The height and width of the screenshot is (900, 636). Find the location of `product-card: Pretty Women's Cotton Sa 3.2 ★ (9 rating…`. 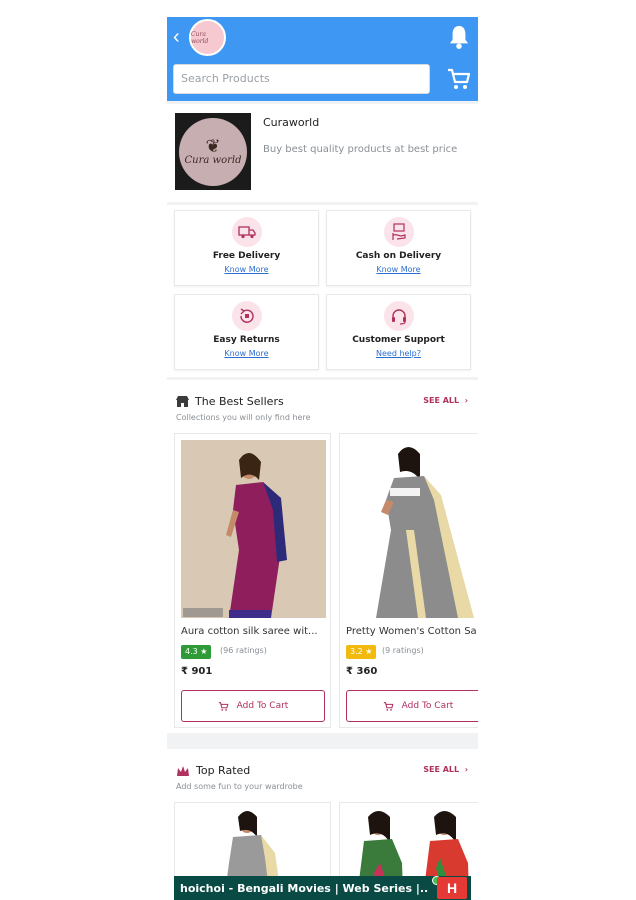

product-card: Pretty Women's Cotton Sa 3.2 ★ (9 rating… is located at coordinates (408, 580).